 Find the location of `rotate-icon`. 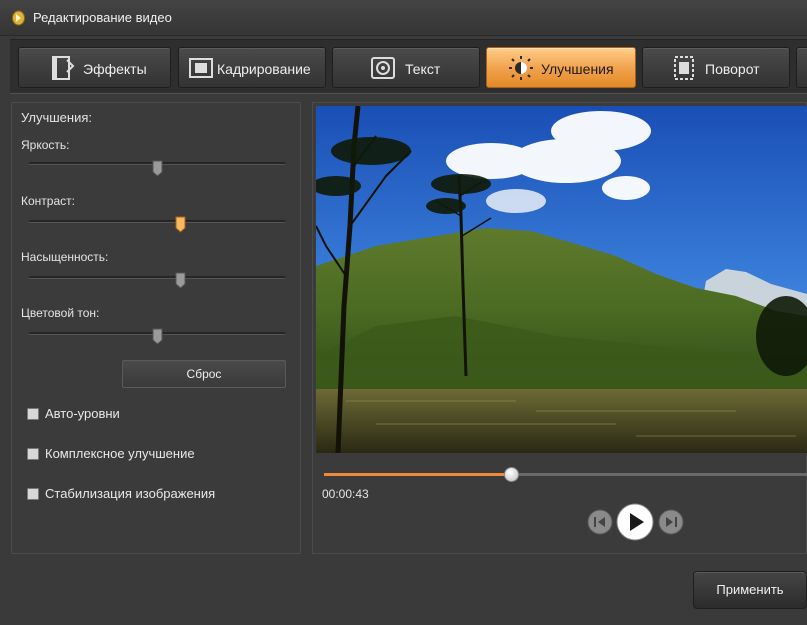

rotate-icon is located at coordinates (684, 68).